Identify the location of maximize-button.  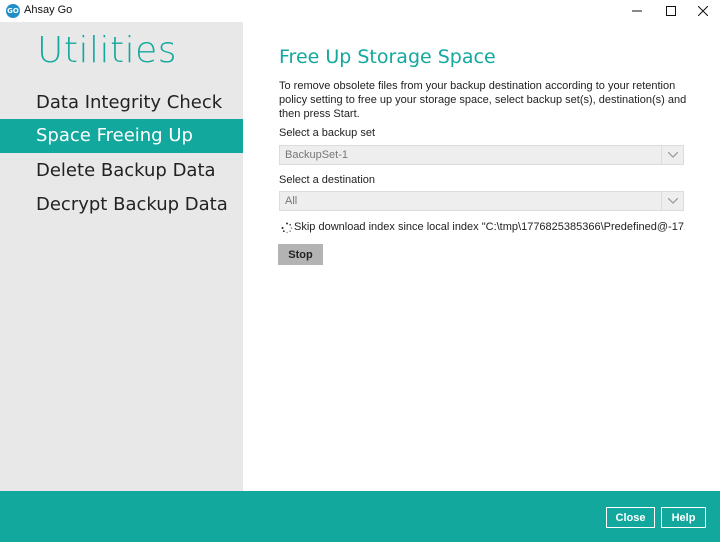
(671, 11).